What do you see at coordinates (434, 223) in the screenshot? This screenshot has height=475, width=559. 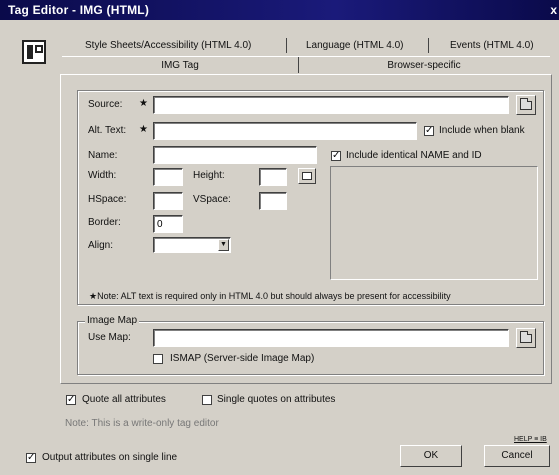 I see `image-preview` at bounding box center [434, 223].